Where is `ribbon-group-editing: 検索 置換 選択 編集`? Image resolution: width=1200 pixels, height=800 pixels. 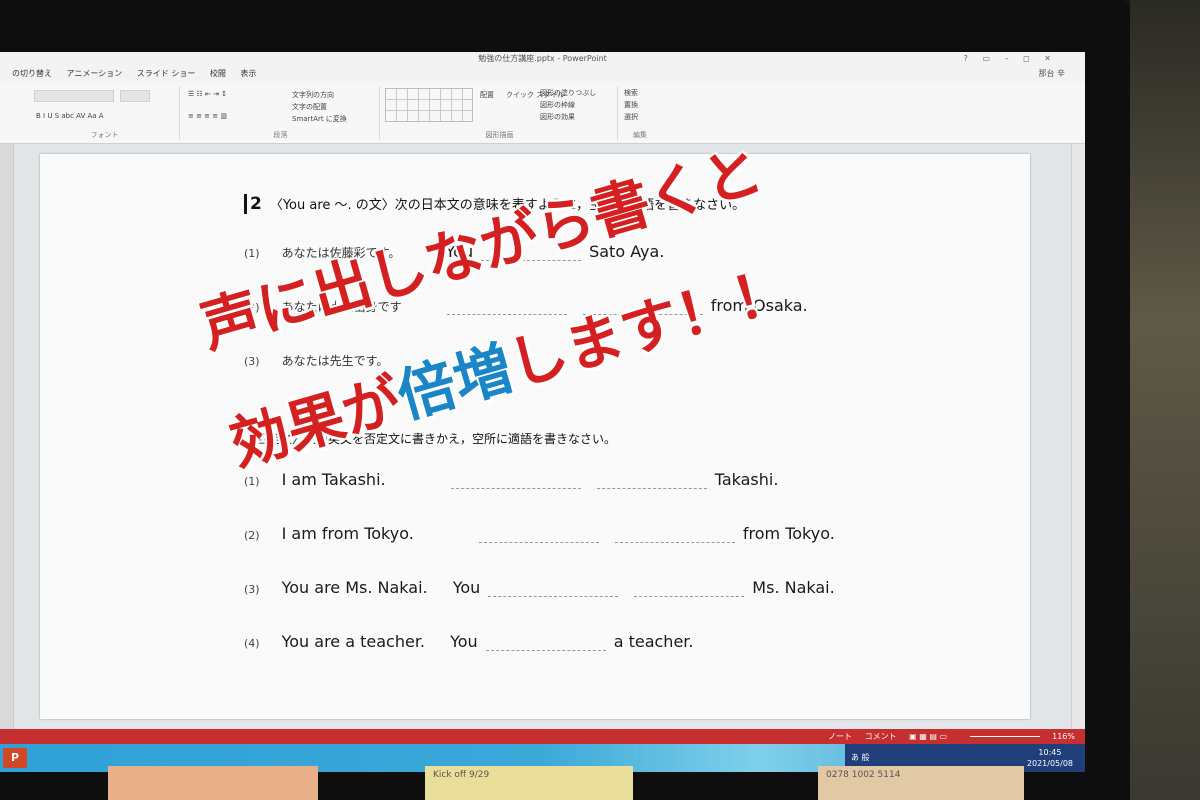
ribbon-group-editing: 検索 置換 選択 編集 is located at coordinates (640, 113).